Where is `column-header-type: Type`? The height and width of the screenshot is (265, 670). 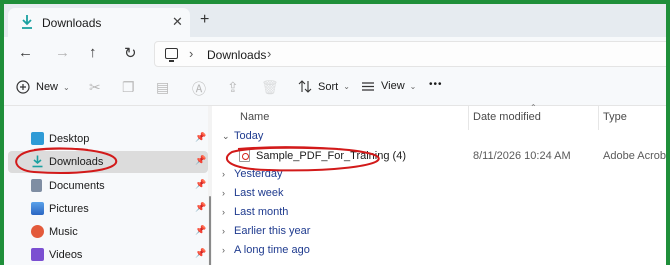 column-header-type: Type is located at coordinates (615, 117).